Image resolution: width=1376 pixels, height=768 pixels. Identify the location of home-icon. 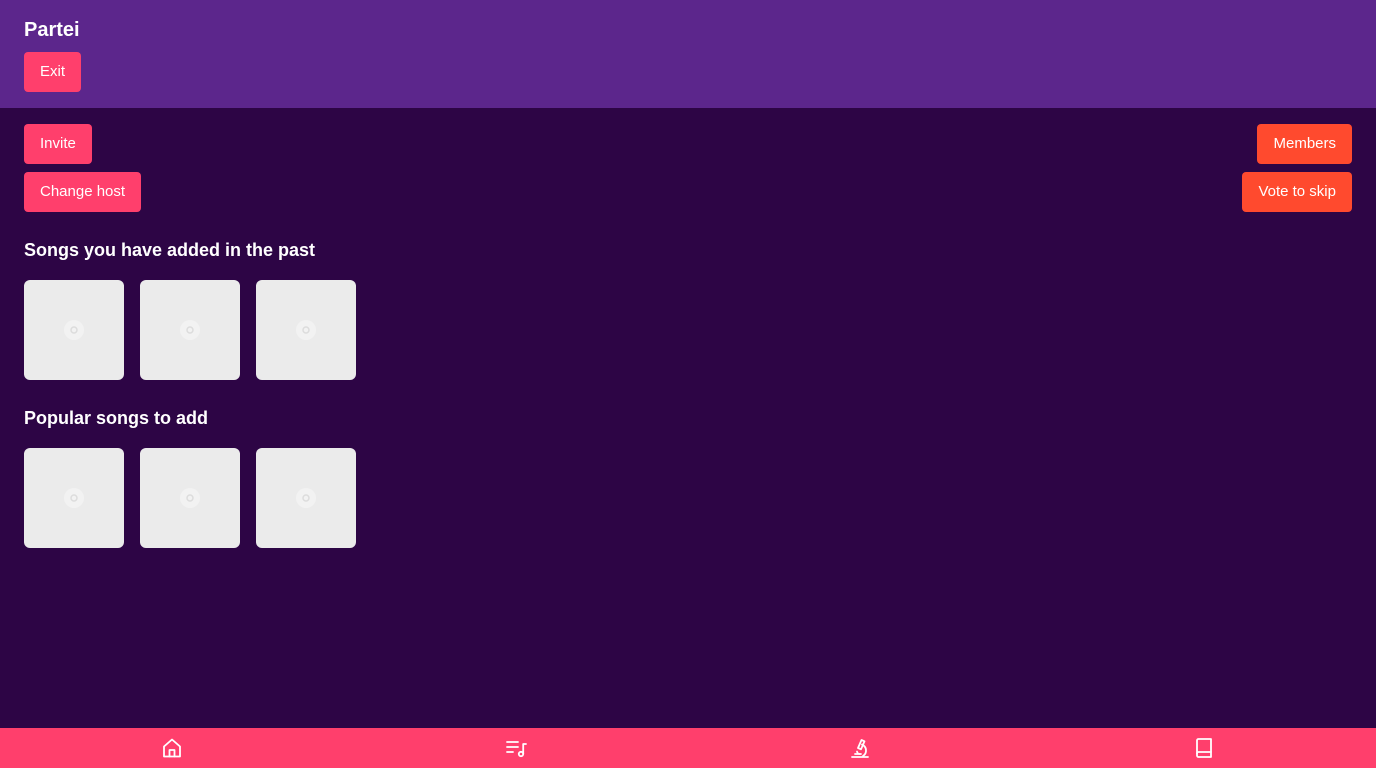
(172, 748).